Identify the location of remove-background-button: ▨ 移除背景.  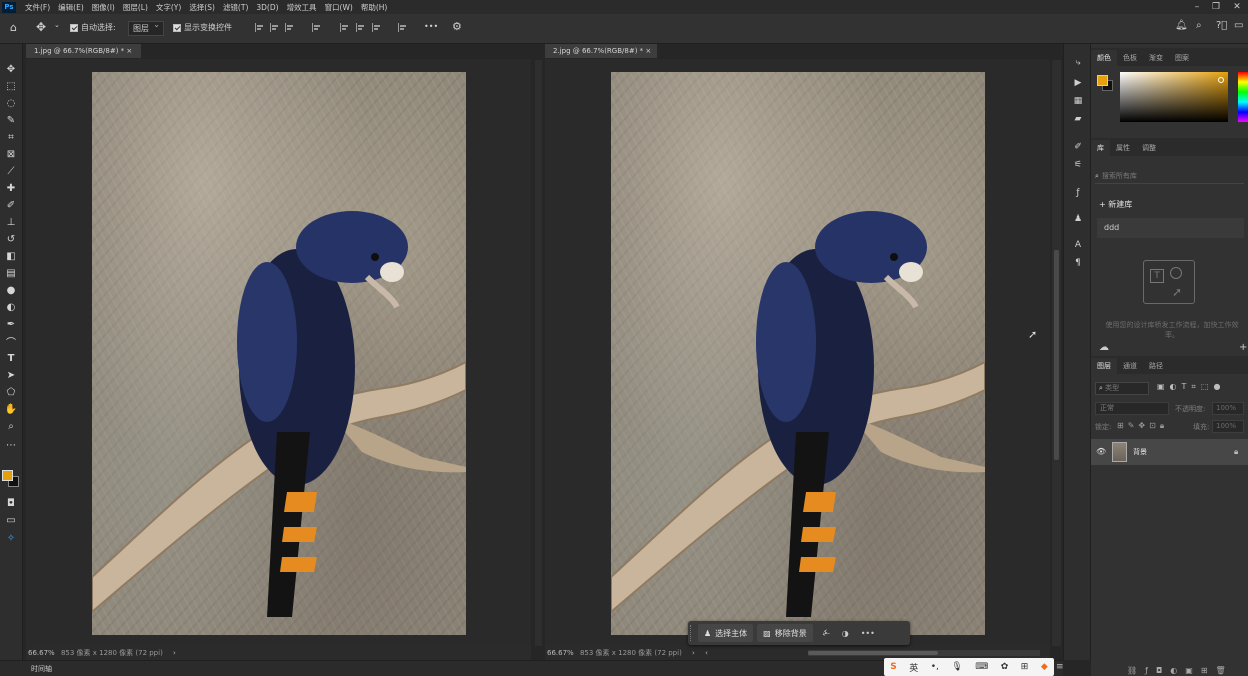
(785, 633).